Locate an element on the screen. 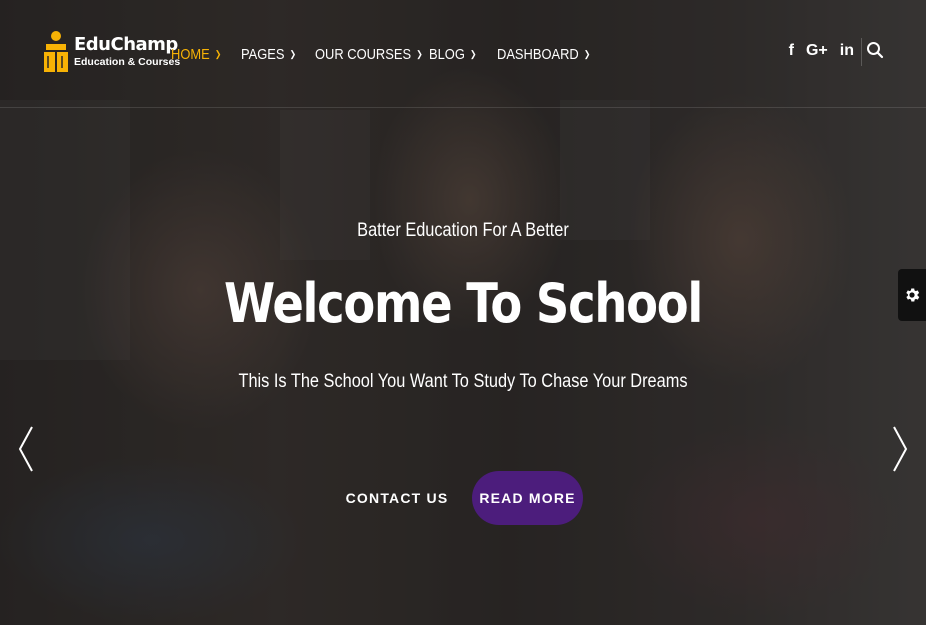  read-more-button: READ MORE is located at coordinates (527, 498).